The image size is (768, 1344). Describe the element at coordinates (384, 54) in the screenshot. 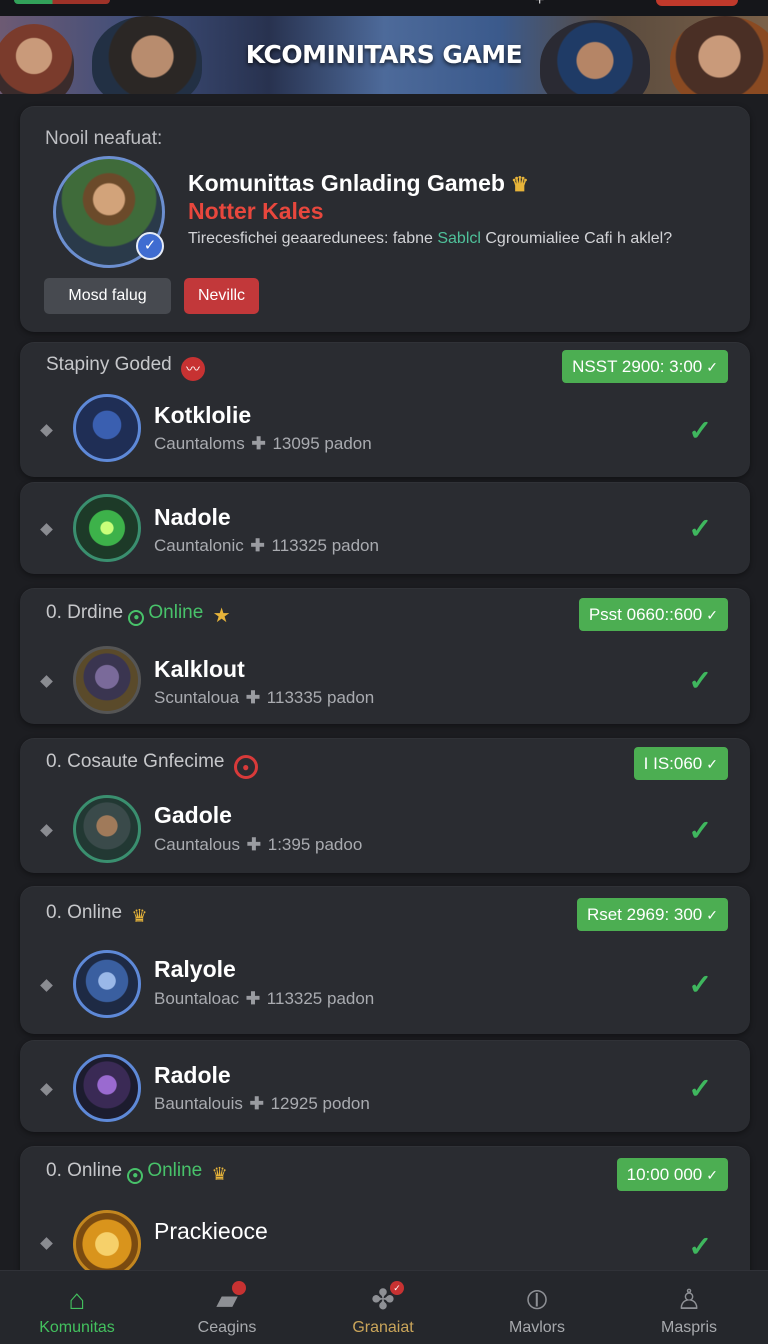

I see `banner-title: KCOMINITARS GAME` at that location.